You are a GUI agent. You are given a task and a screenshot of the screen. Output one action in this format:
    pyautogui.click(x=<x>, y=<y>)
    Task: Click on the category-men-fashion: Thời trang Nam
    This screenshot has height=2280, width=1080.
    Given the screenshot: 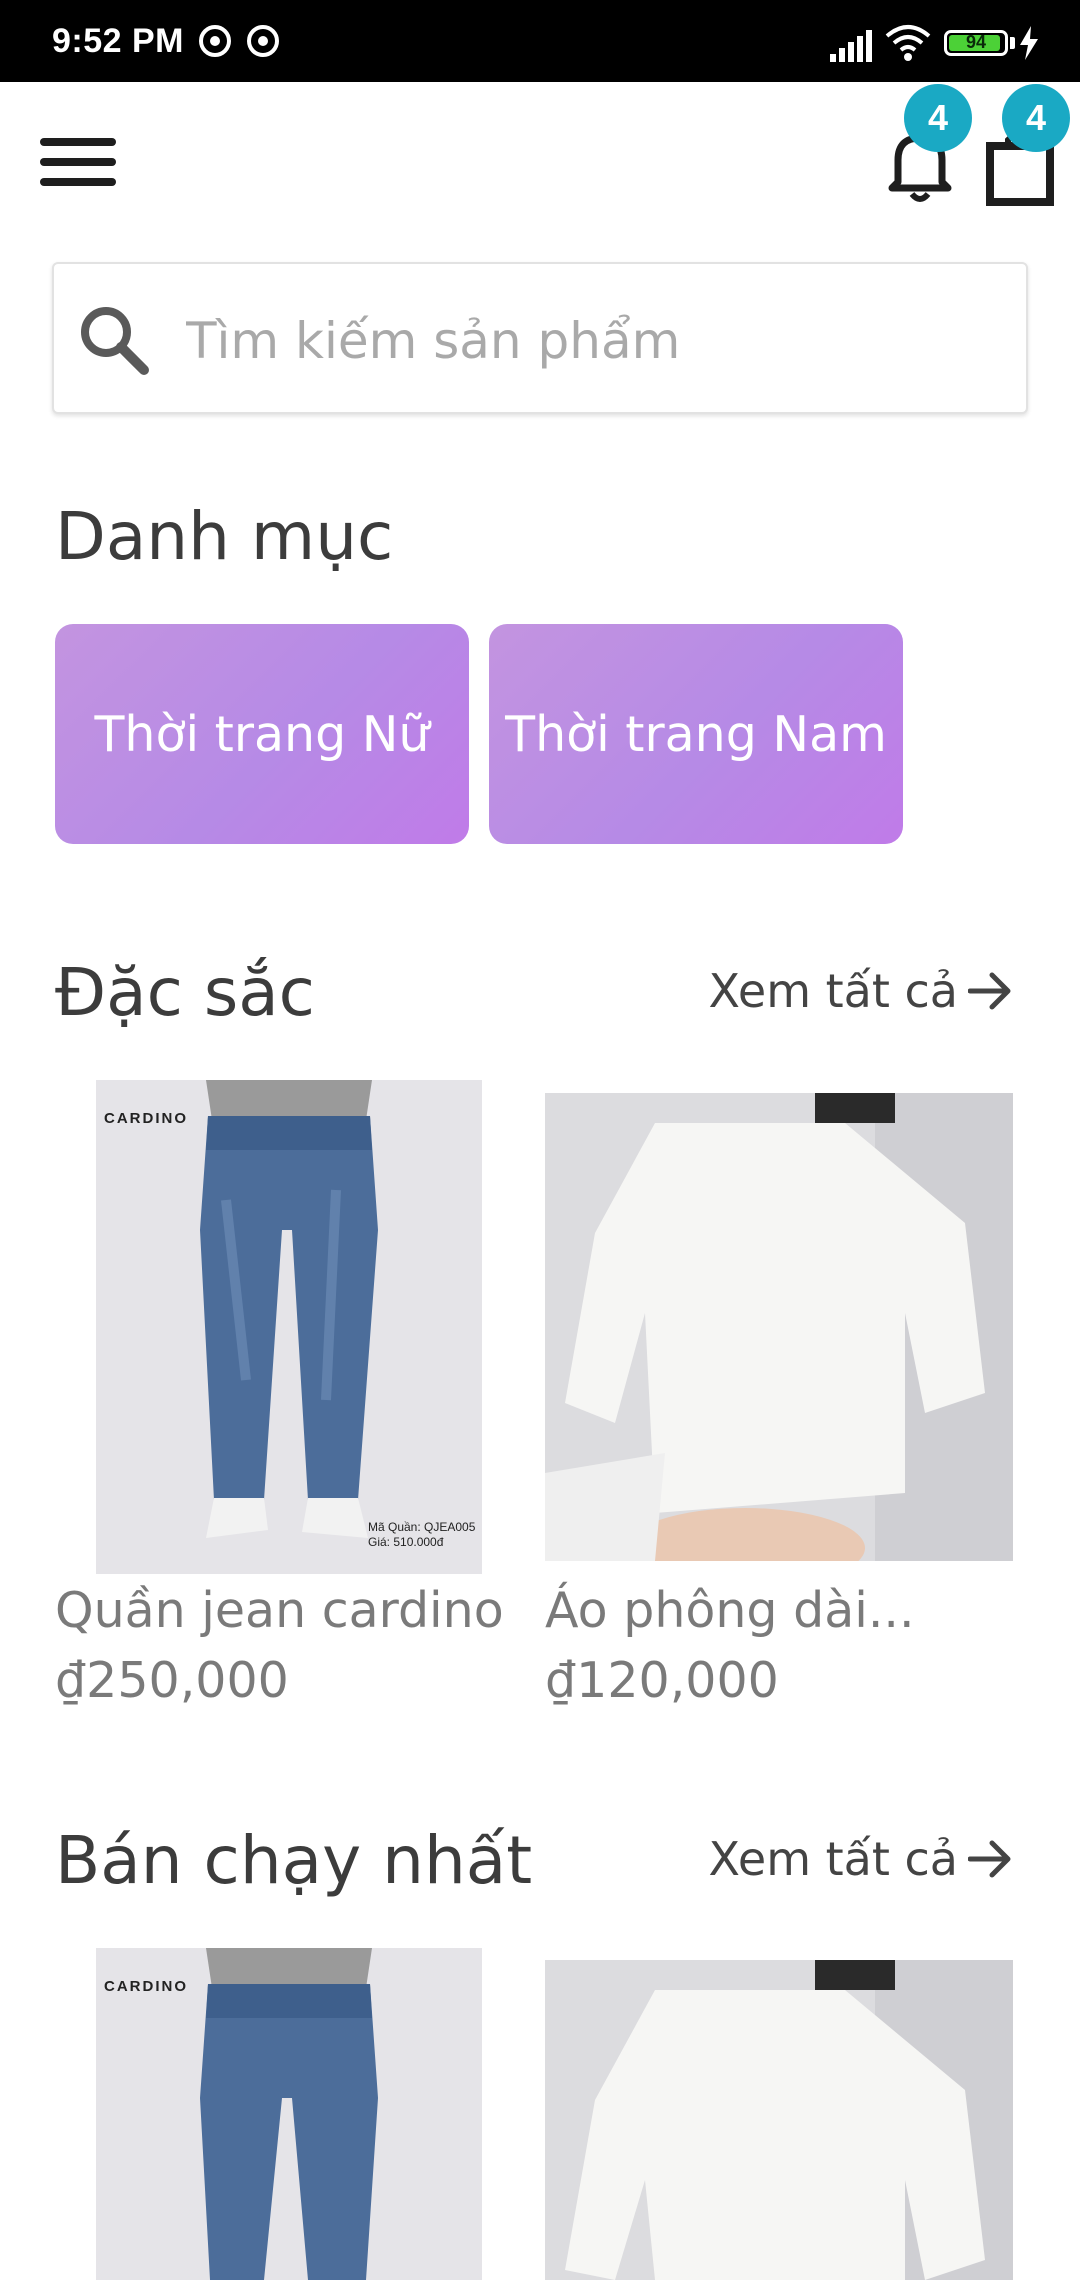 What is the action you would take?
    pyautogui.click(x=696, y=734)
    